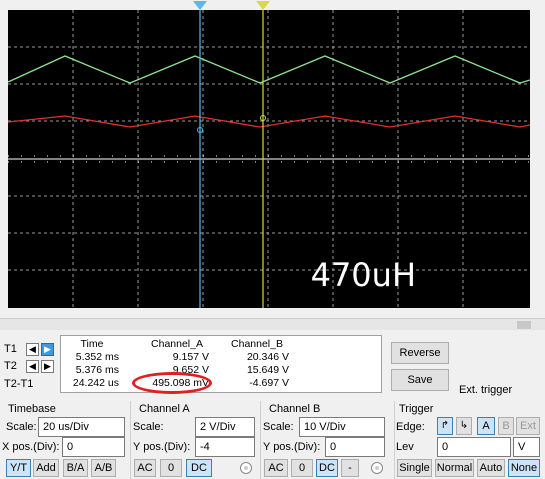 This screenshot has width=545, height=479. I want to click on trigger-source-b-button: B, so click(506, 426).